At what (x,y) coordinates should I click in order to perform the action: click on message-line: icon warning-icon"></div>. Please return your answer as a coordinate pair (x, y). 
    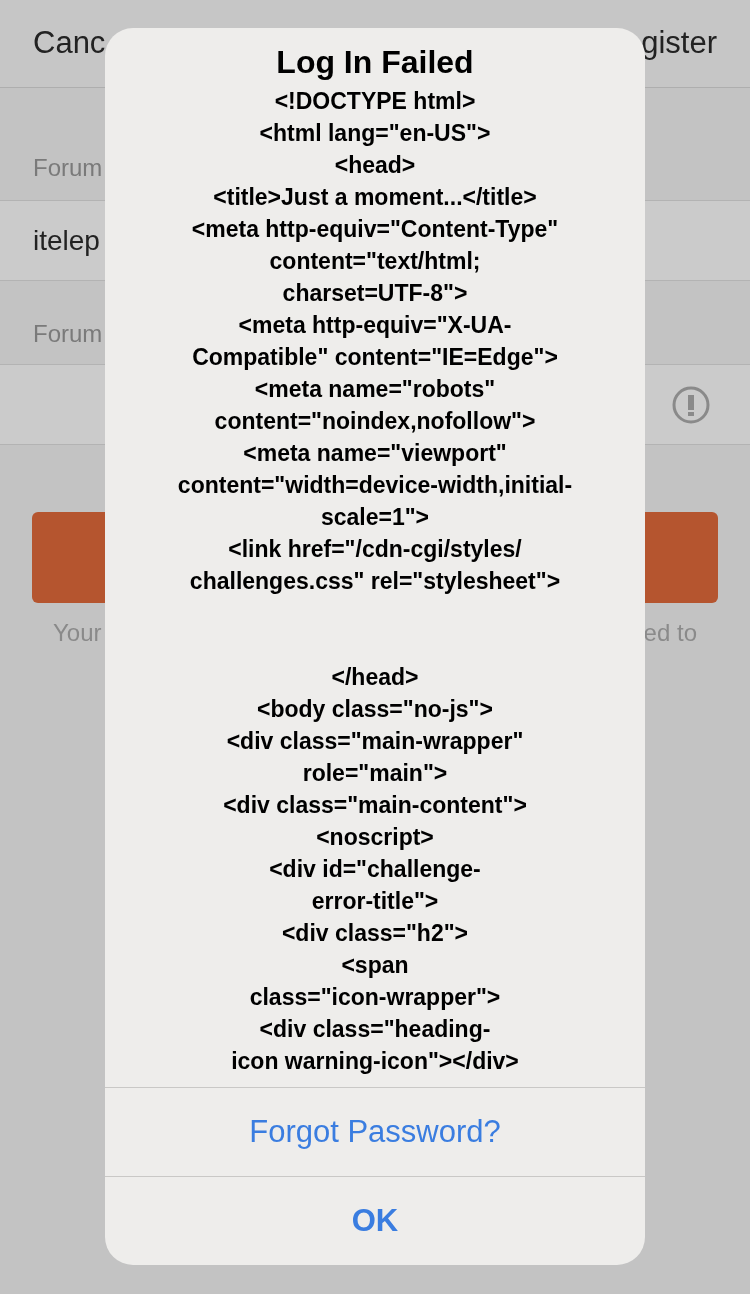
    Looking at the image, I should click on (375, 1061).